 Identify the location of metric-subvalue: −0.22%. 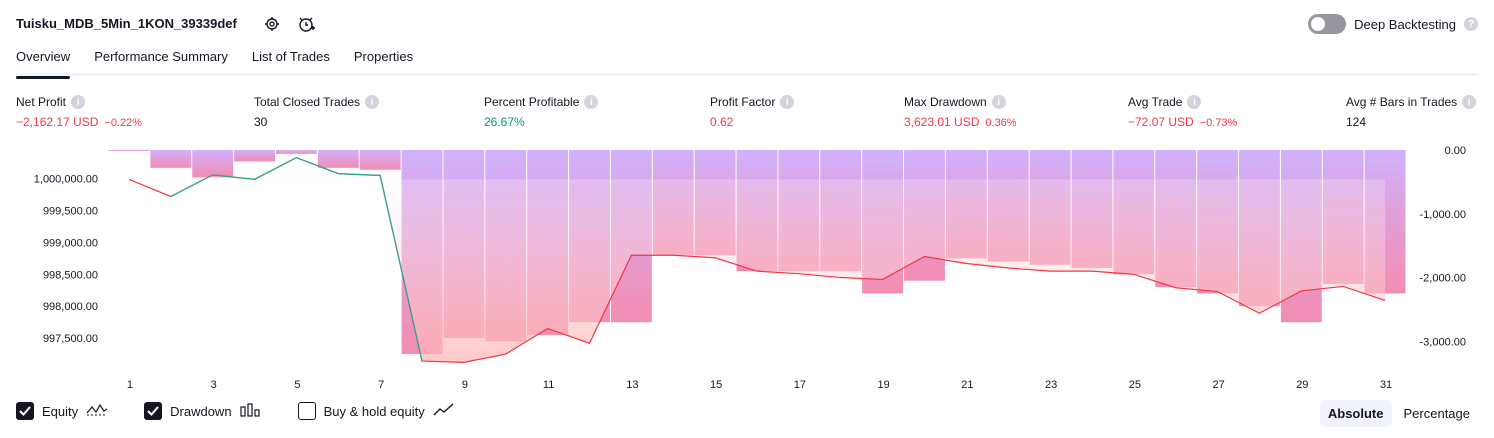
(123, 123).